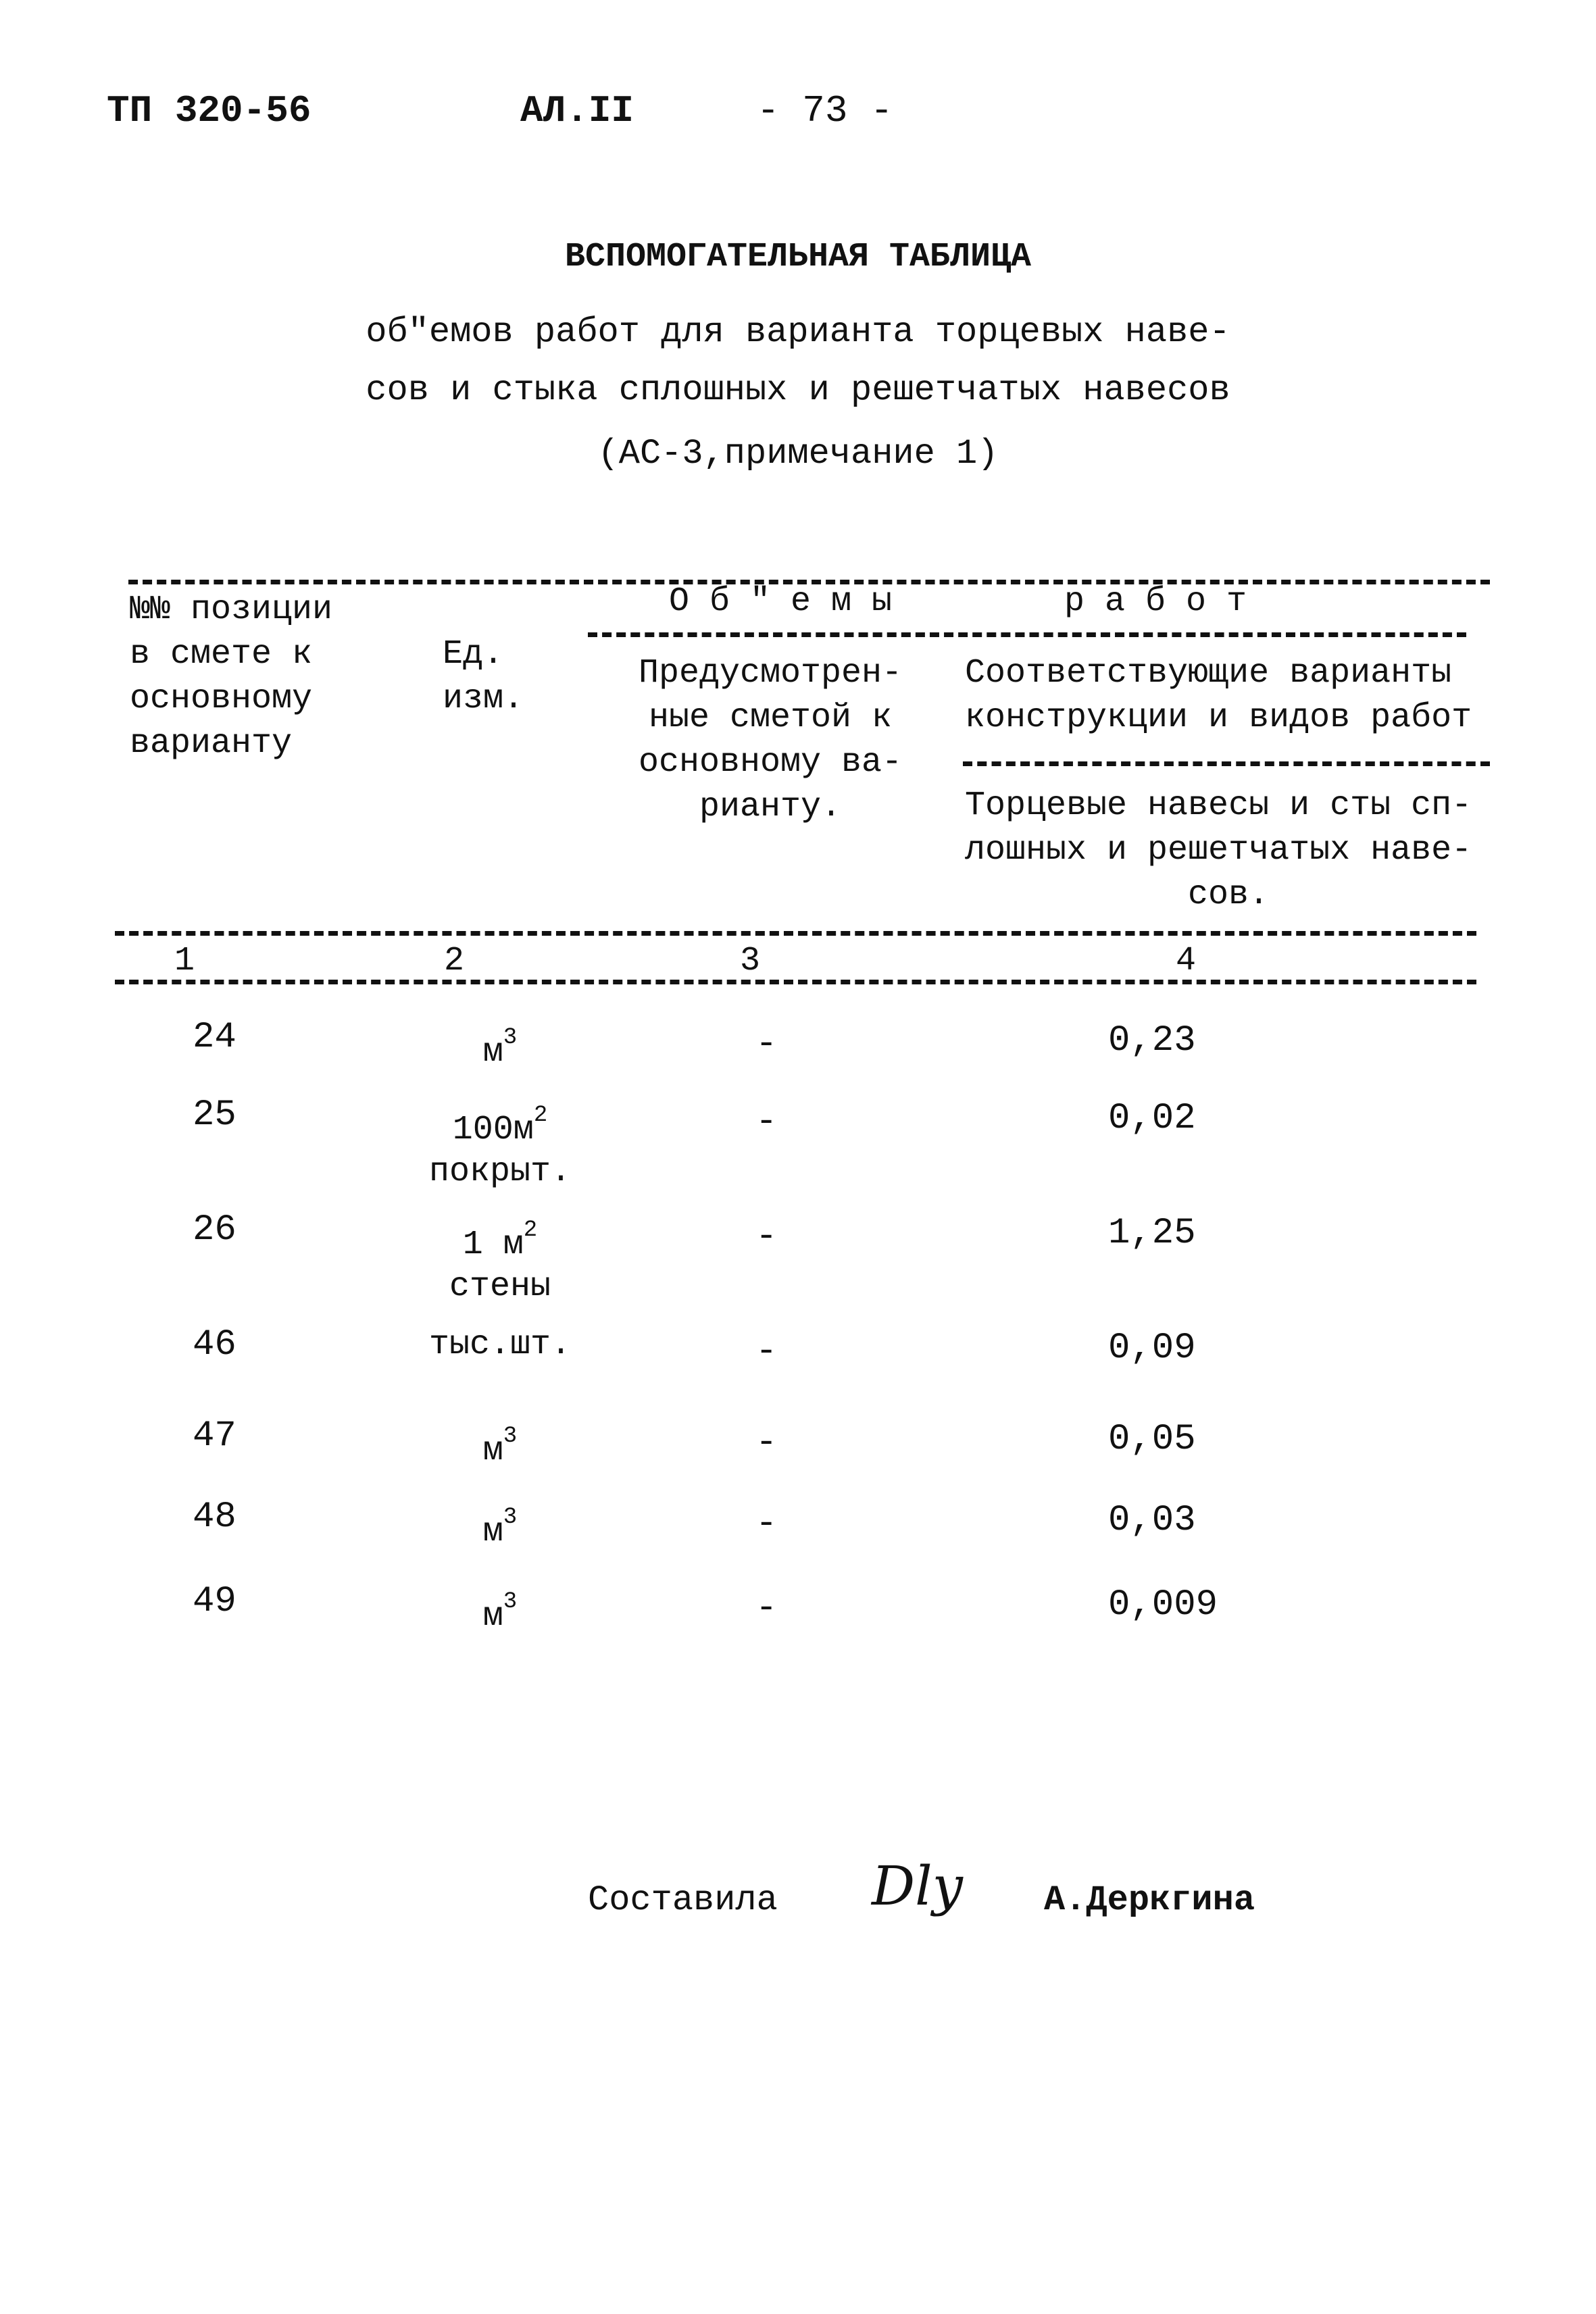 The width and height of the screenshot is (1596, 2314). Describe the element at coordinates (1027, 635) in the screenshot. I see `group-header-rule` at that location.